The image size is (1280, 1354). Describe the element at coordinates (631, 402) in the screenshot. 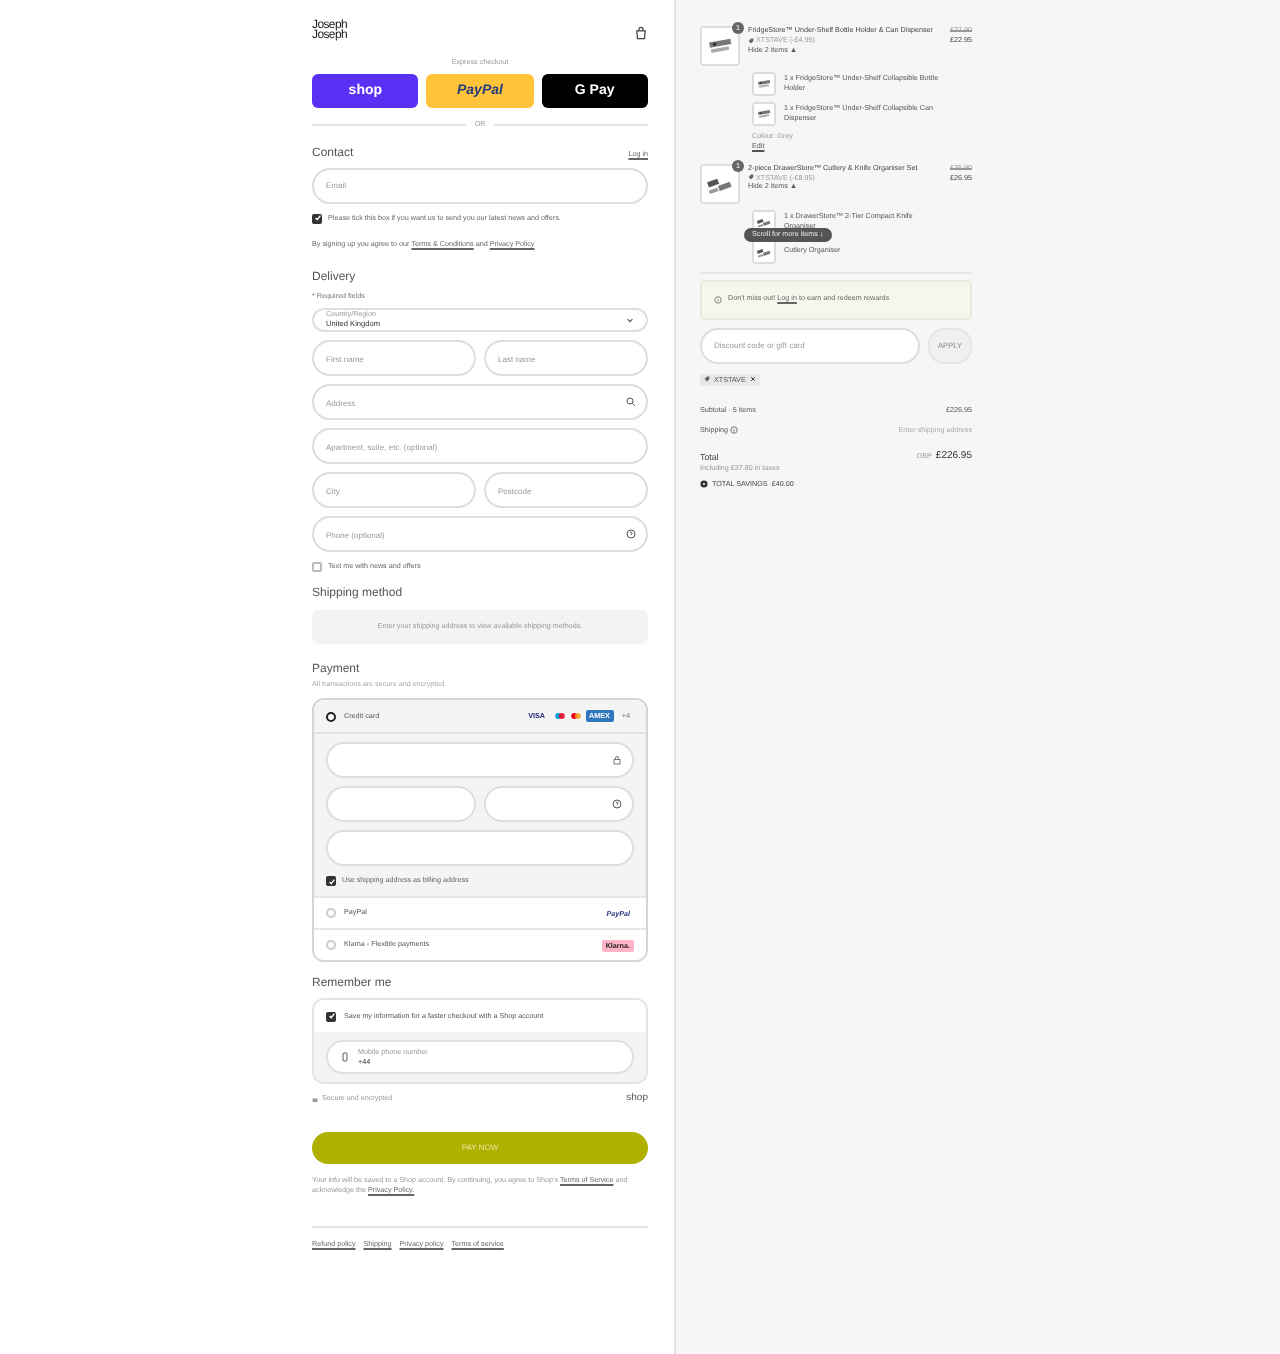

I see `search-icon` at that location.